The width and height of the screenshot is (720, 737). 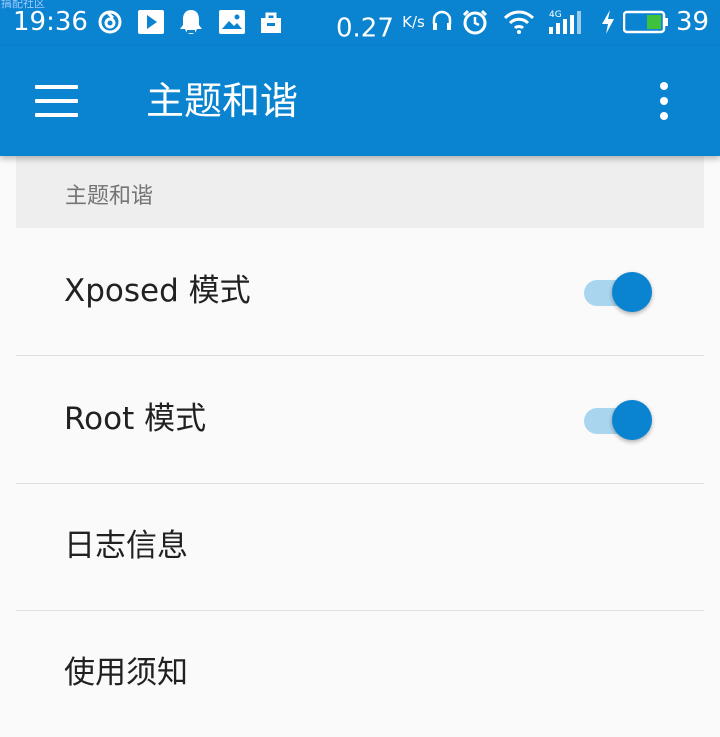 I want to click on net-speed: 0.27 K/s, so click(x=380, y=28).